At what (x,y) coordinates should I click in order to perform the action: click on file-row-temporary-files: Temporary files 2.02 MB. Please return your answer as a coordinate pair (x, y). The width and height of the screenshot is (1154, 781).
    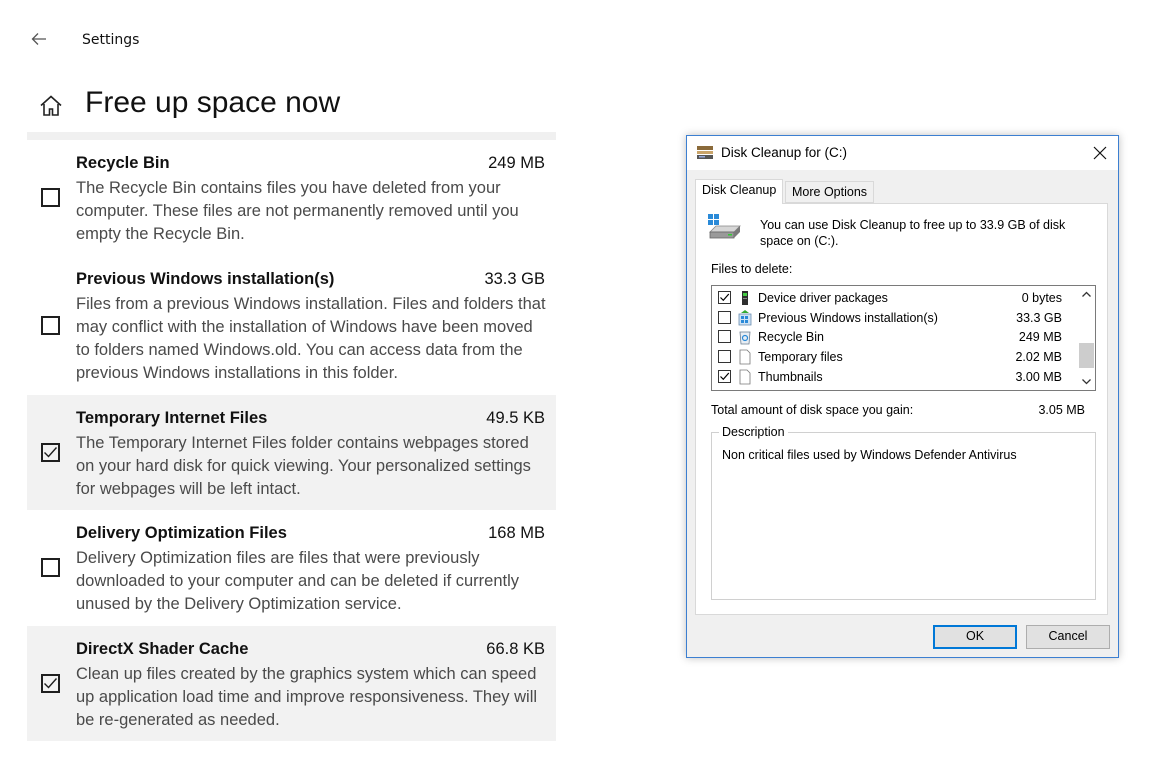
    Looking at the image, I should click on (893, 357).